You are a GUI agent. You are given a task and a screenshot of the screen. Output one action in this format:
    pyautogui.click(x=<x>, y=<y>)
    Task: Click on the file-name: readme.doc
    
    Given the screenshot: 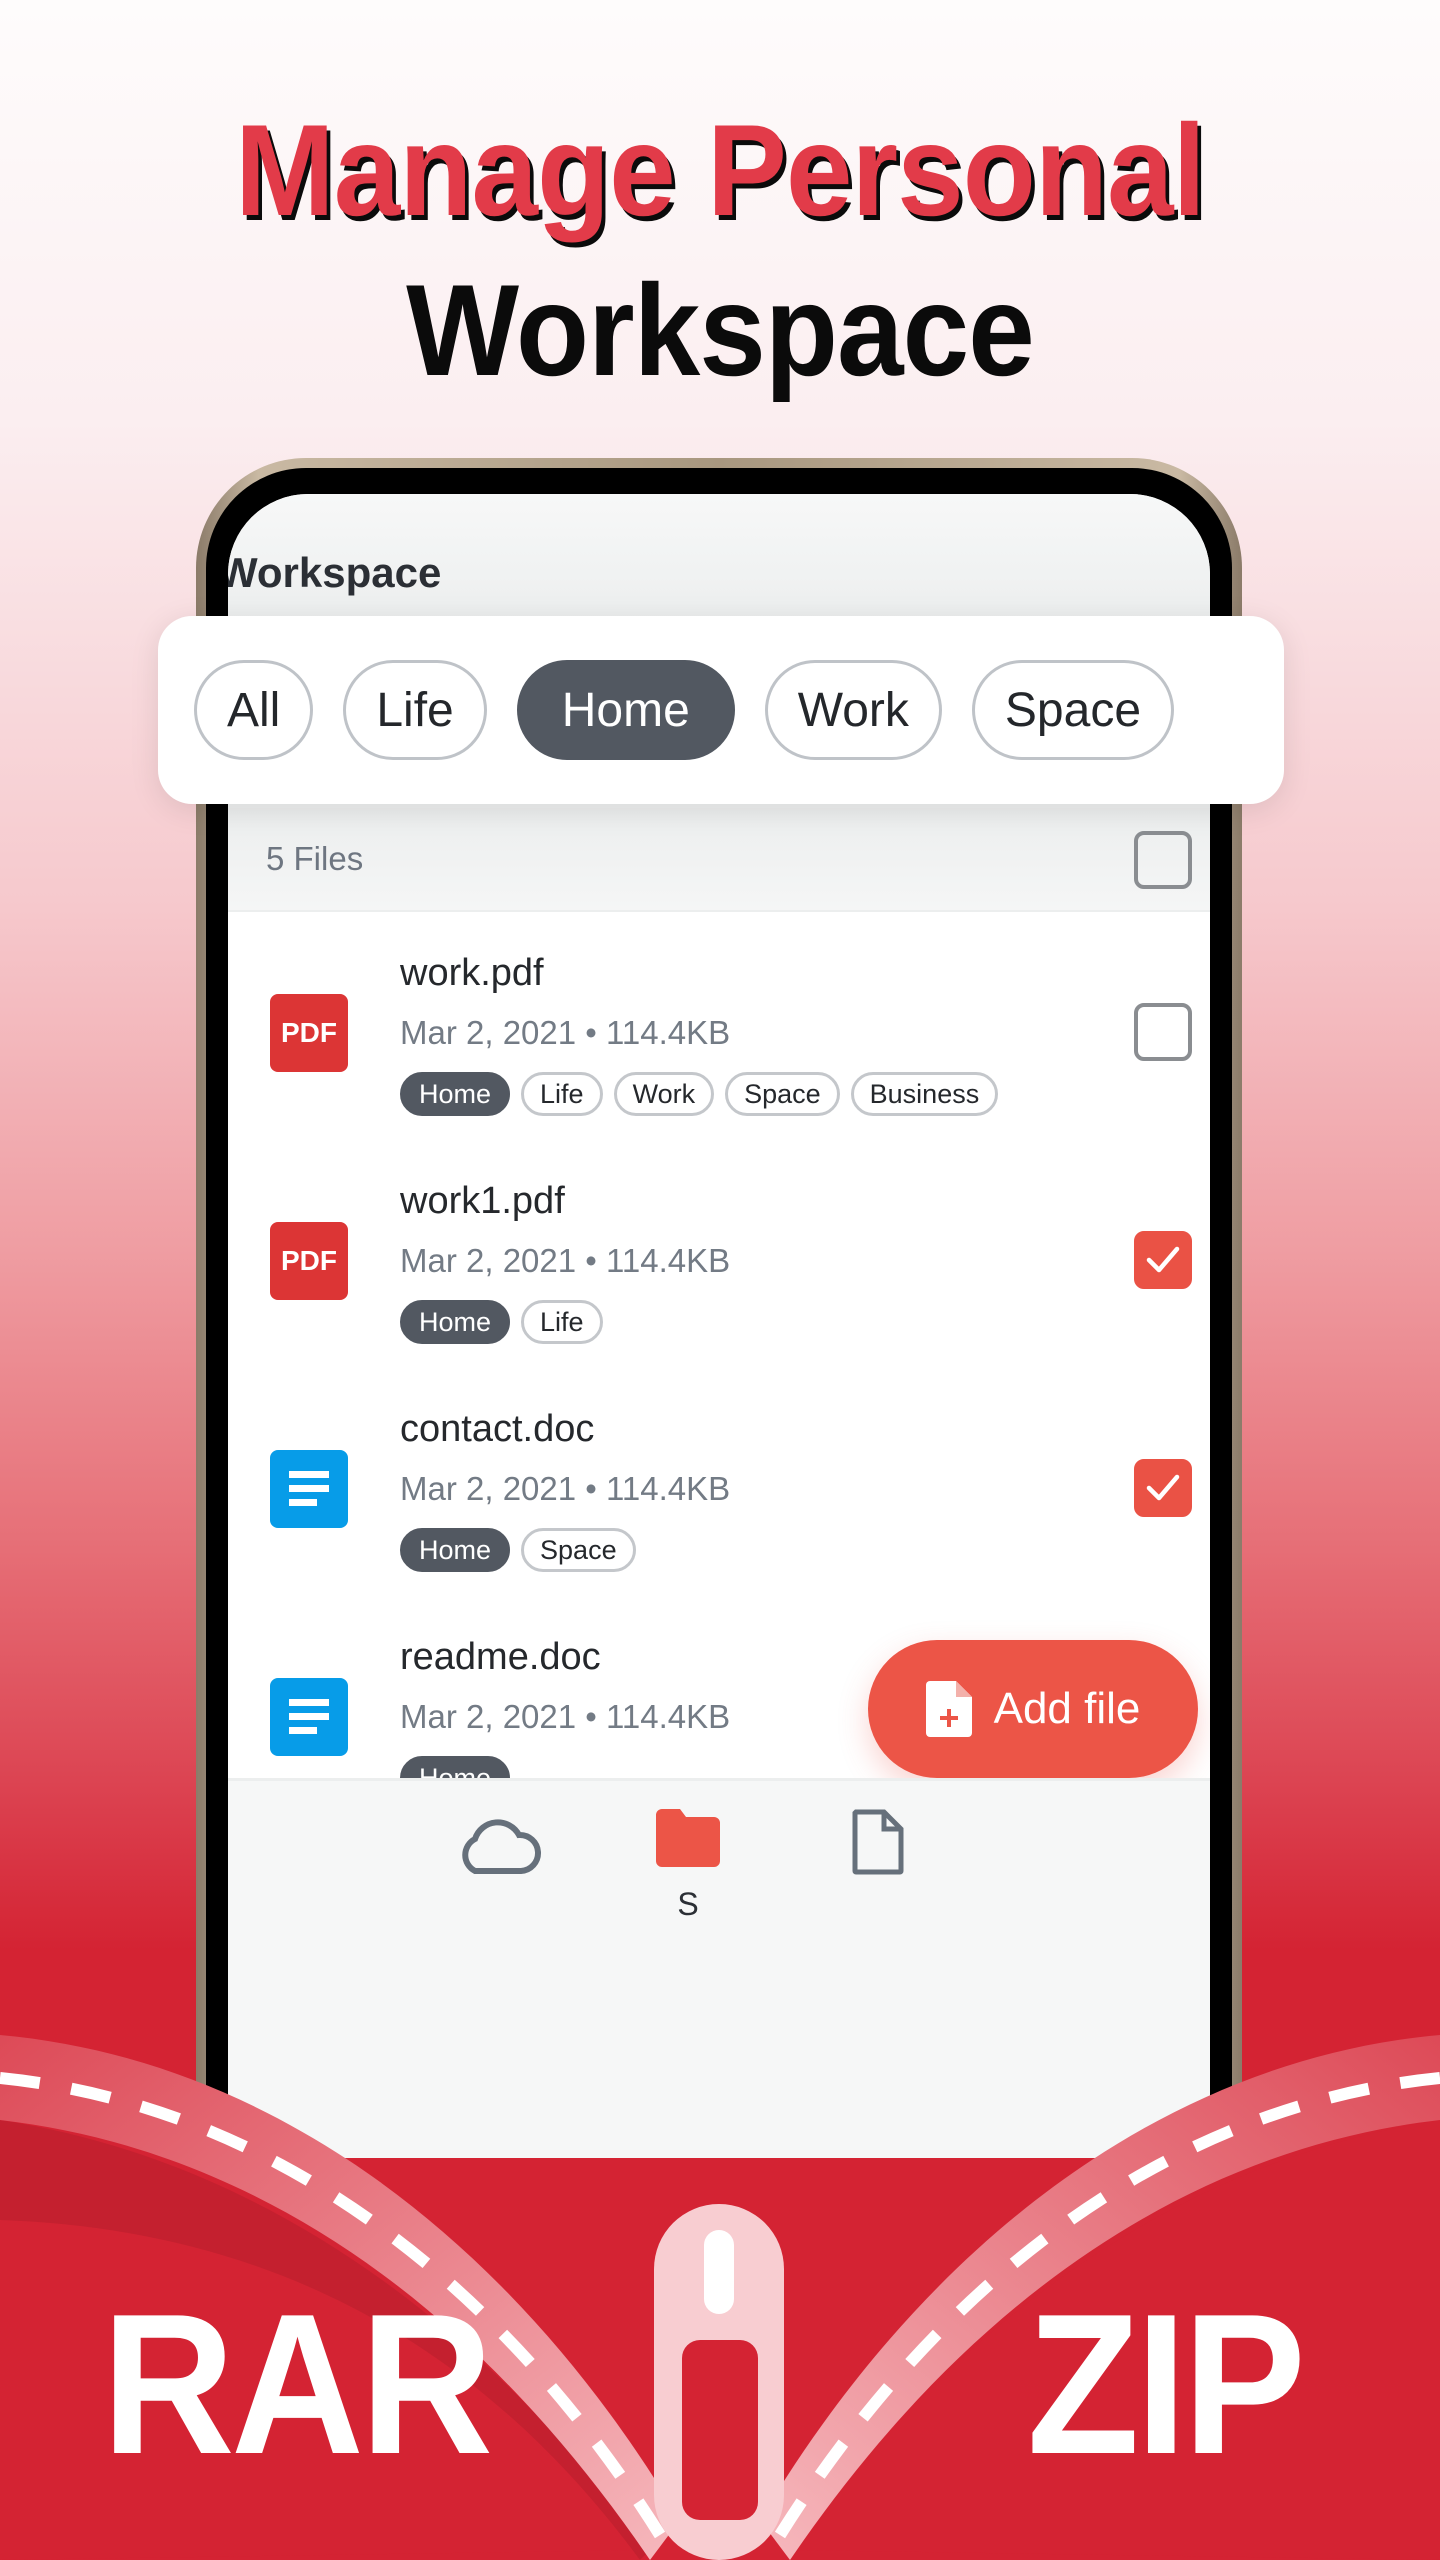 What is the action you would take?
    pyautogui.click(x=500, y=1657)
    